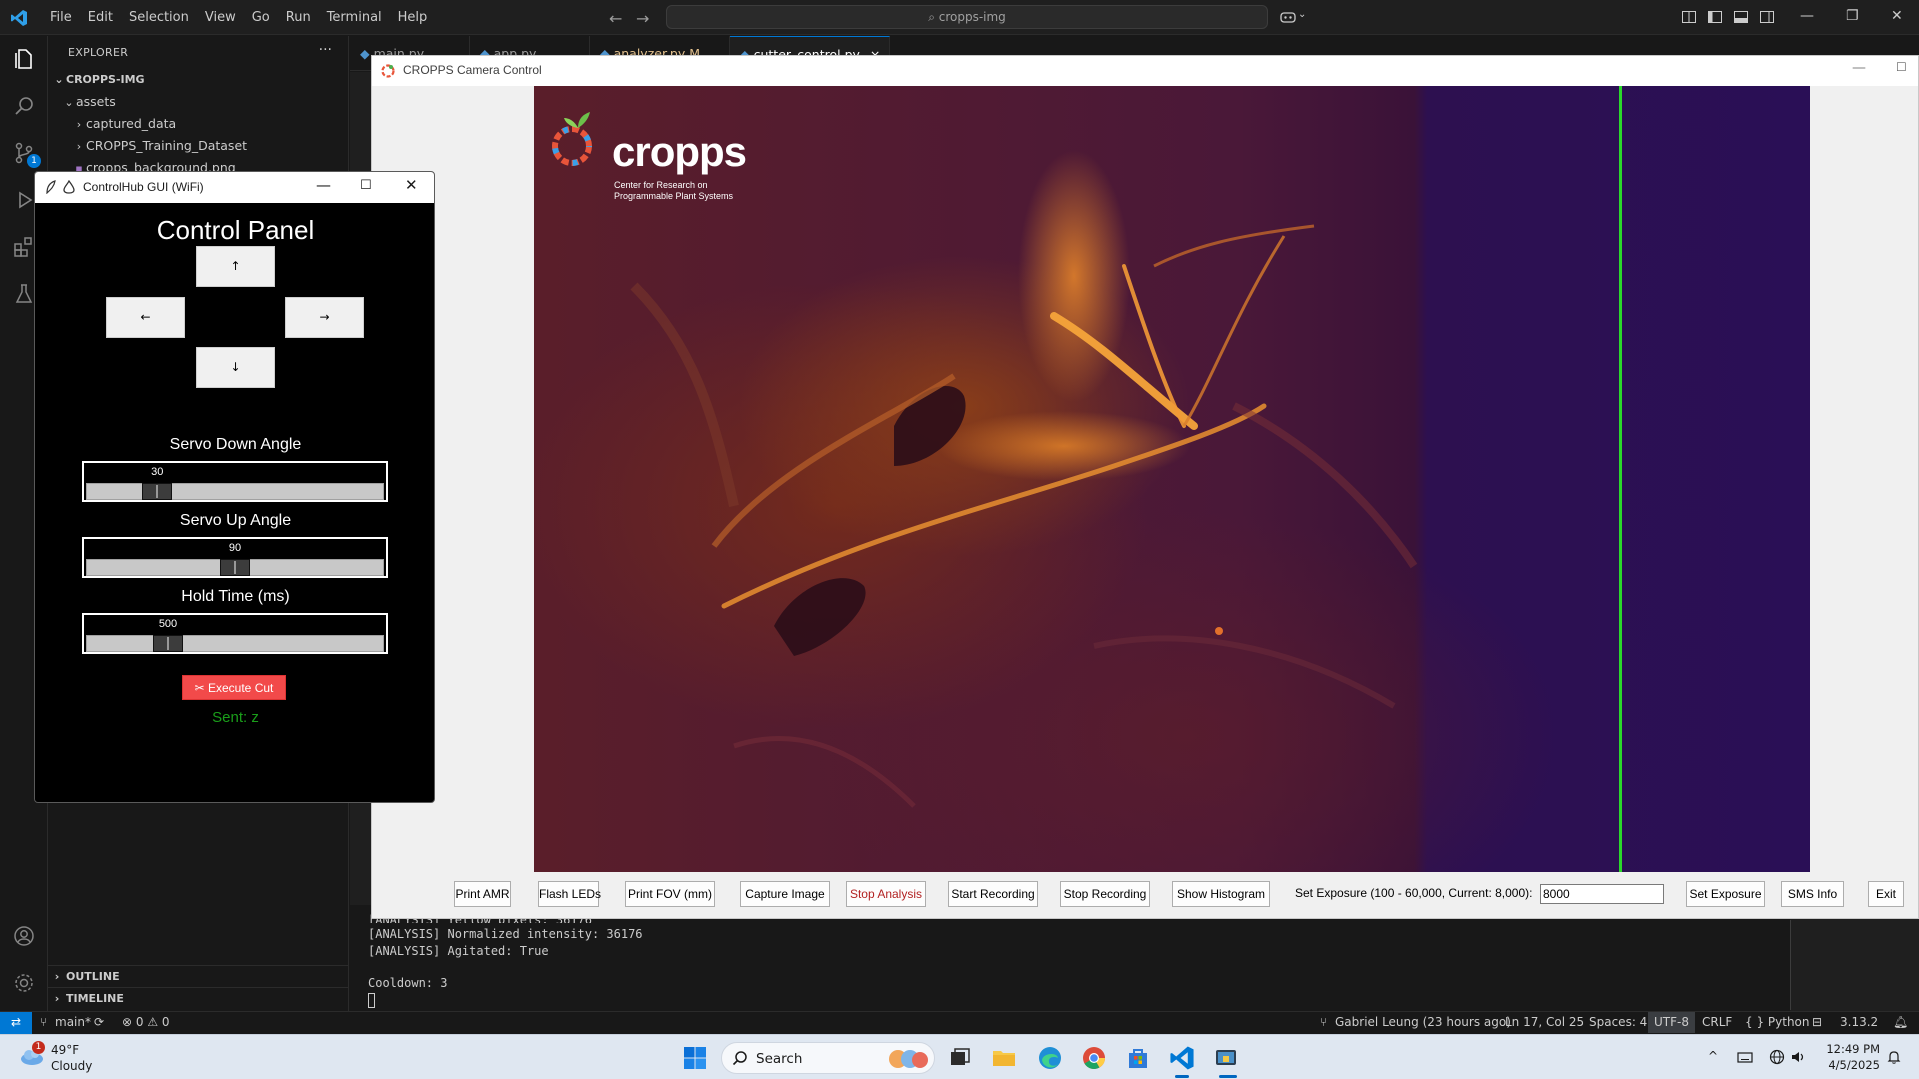  I want to click on edge-browser-icon, so click(1050, 1058).